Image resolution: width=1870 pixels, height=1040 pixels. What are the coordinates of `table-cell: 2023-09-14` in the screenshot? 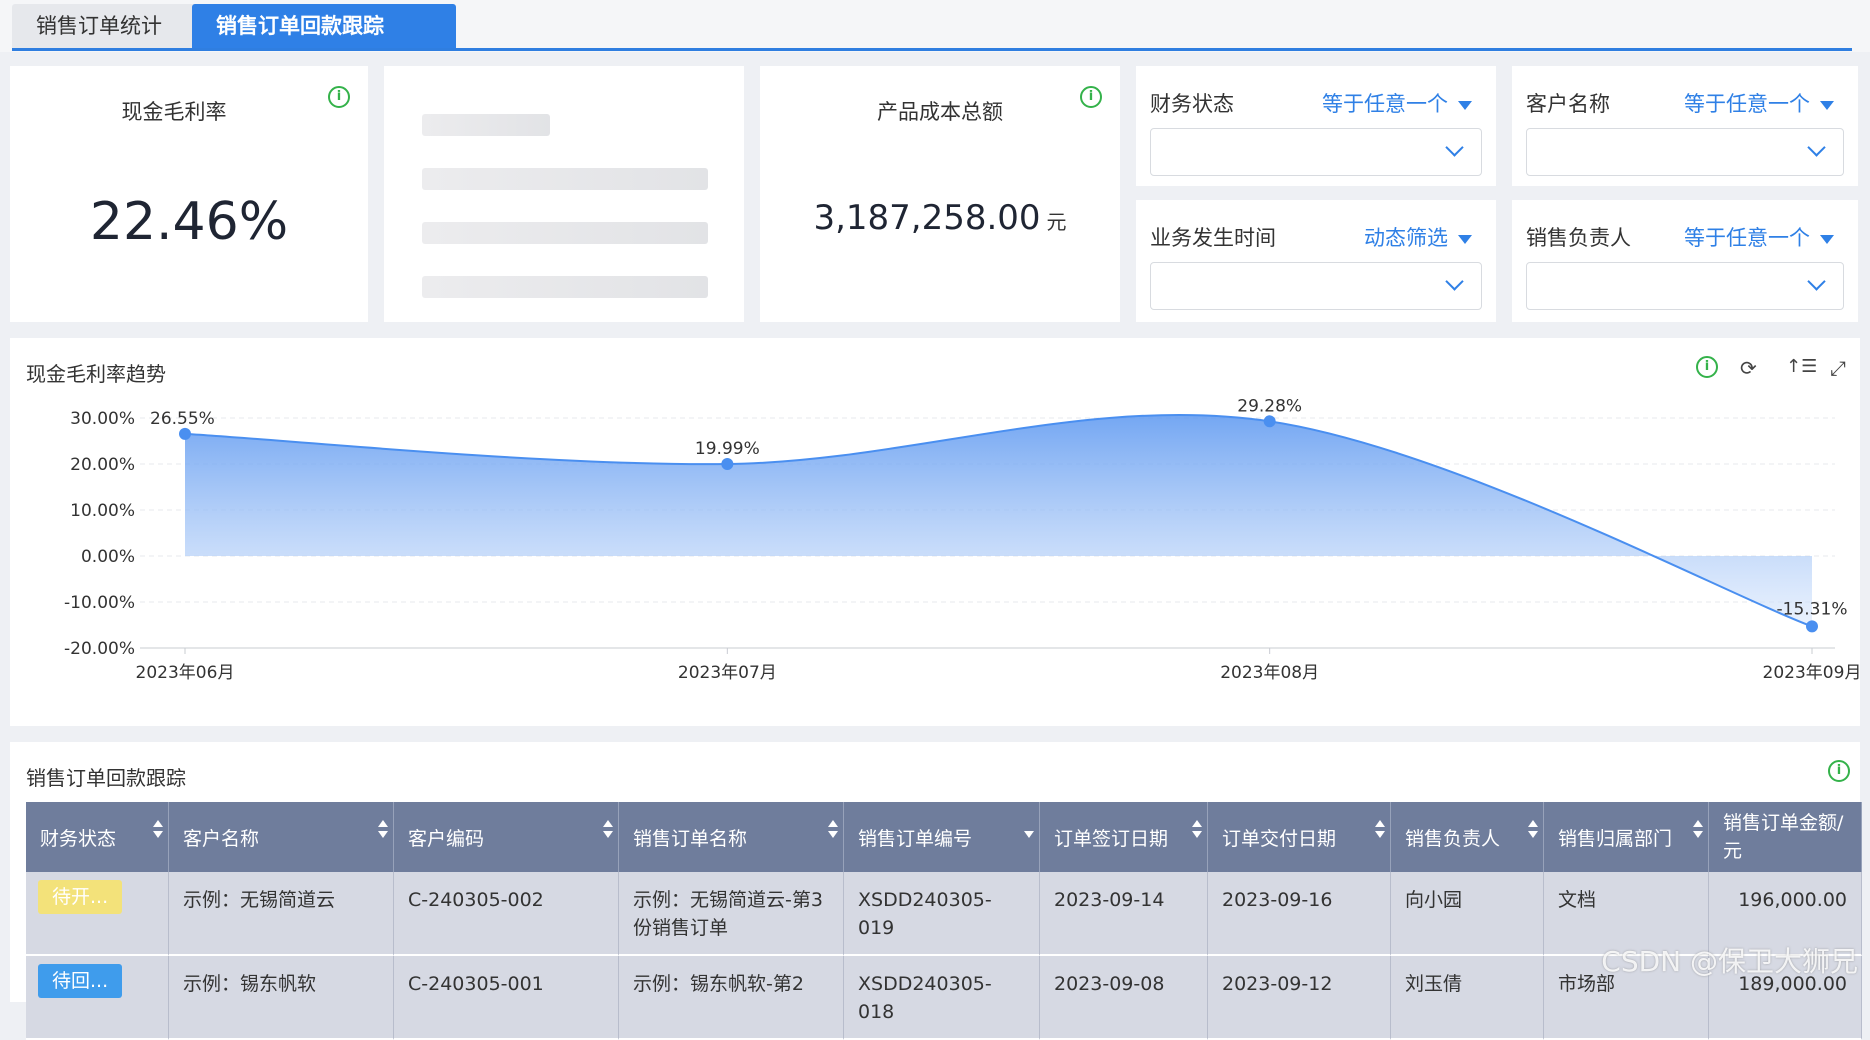 It's located at (1124, 914).